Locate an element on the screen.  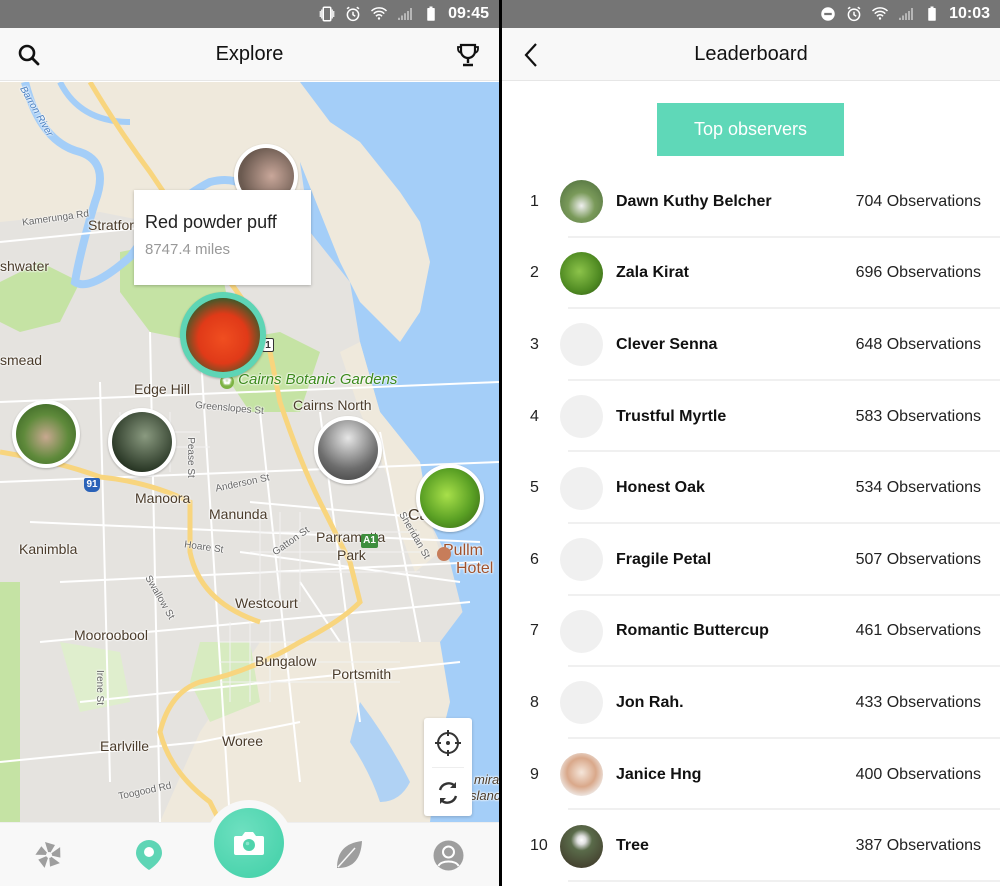
profile-icon is located at coordinates (448, 855).